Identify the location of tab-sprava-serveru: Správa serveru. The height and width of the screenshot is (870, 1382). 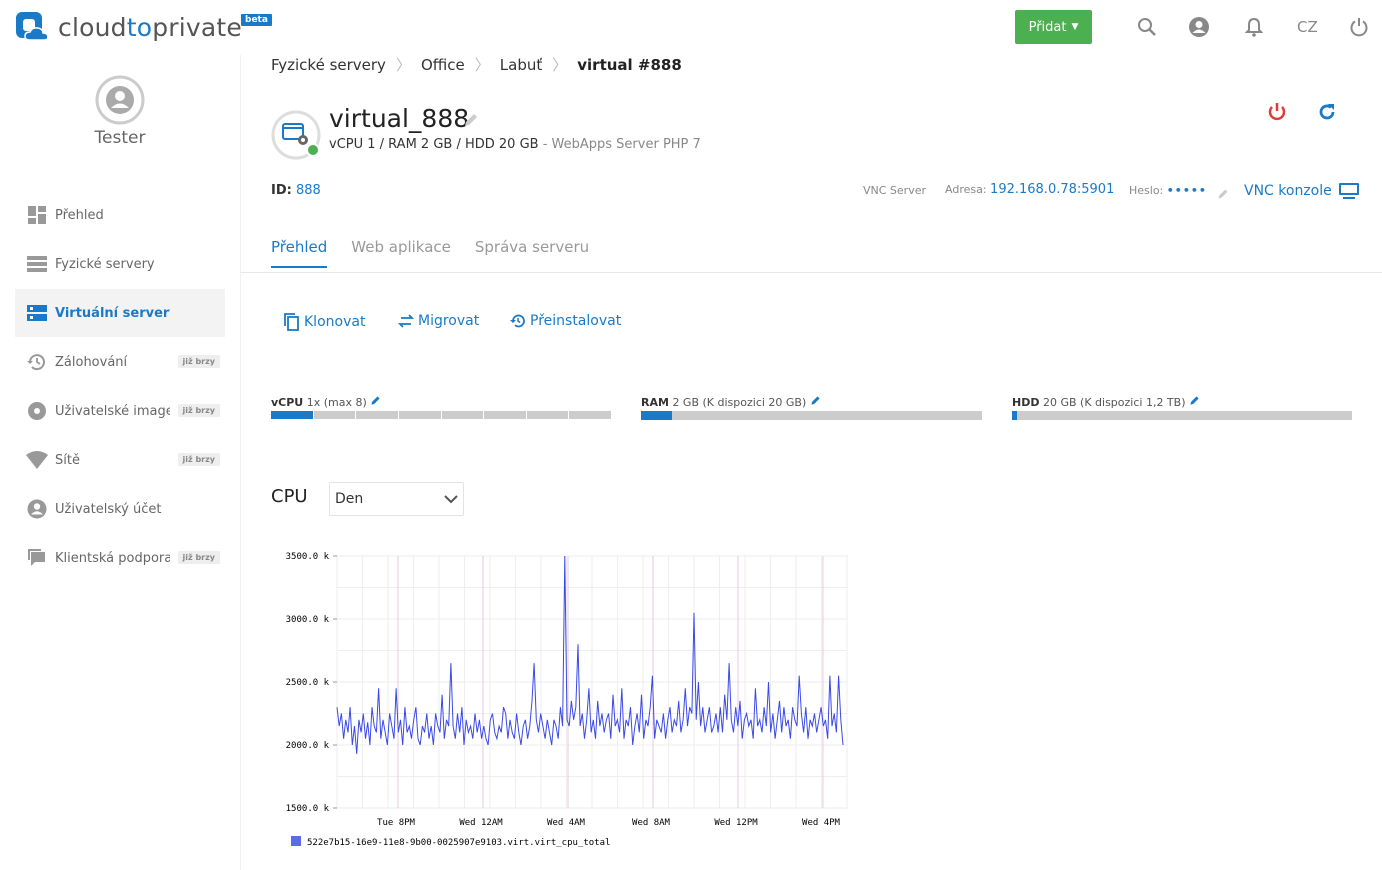
(532, 253).